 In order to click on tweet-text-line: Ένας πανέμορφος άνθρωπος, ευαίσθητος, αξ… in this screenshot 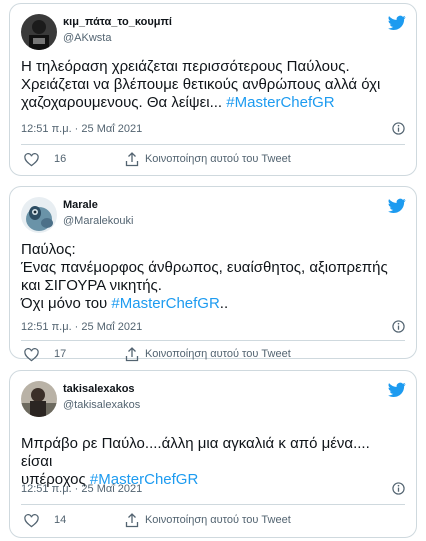, I will do `click(204, 267)`.